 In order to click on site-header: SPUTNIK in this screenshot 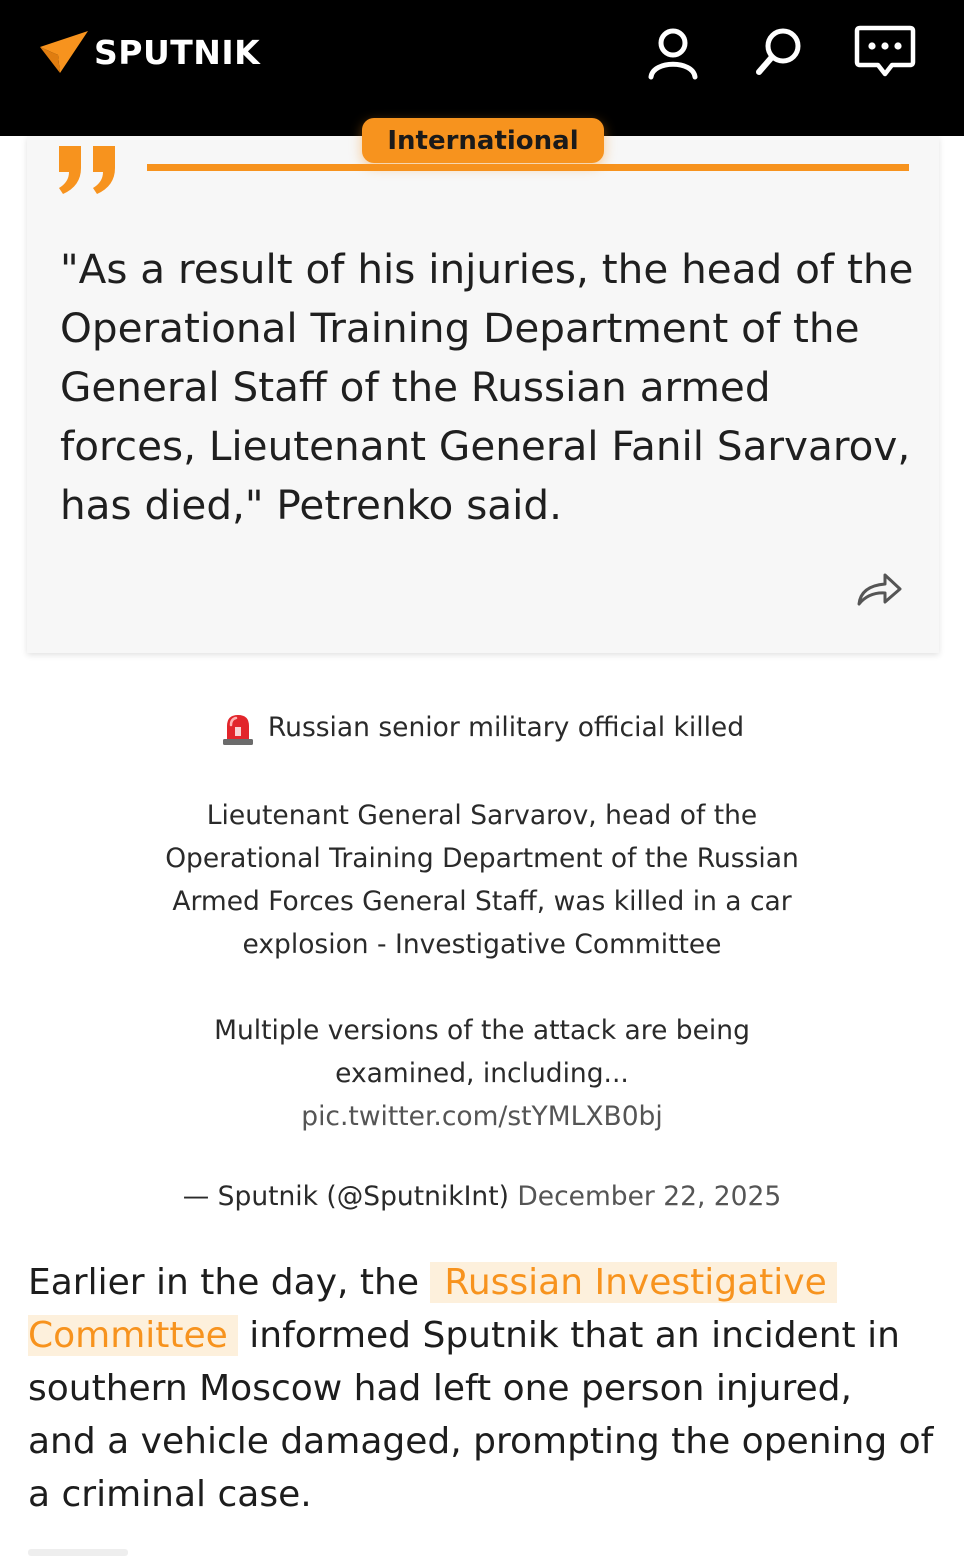, I will do `click(482, 68)`.